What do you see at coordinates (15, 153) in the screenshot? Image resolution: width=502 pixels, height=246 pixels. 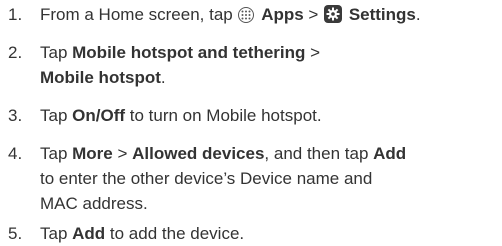 I see `step-number: 4.` at bounding box center [15, 153].